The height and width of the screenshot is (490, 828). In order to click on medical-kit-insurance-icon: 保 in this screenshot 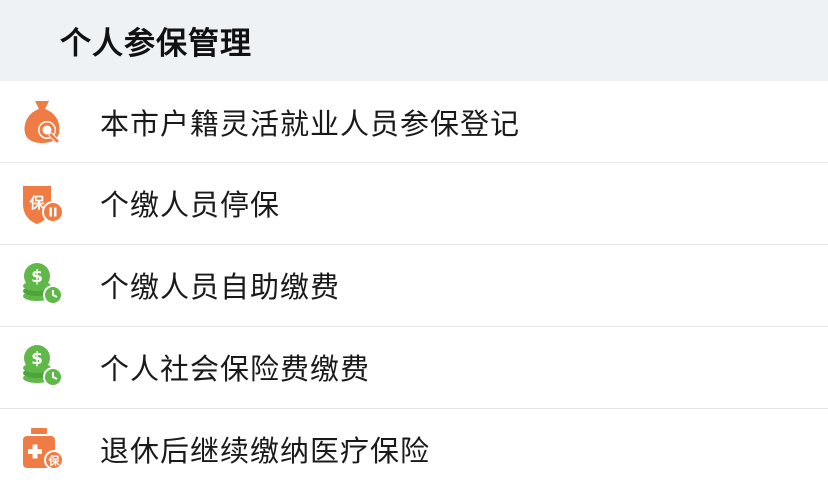, I will do `click(42, 449)`.